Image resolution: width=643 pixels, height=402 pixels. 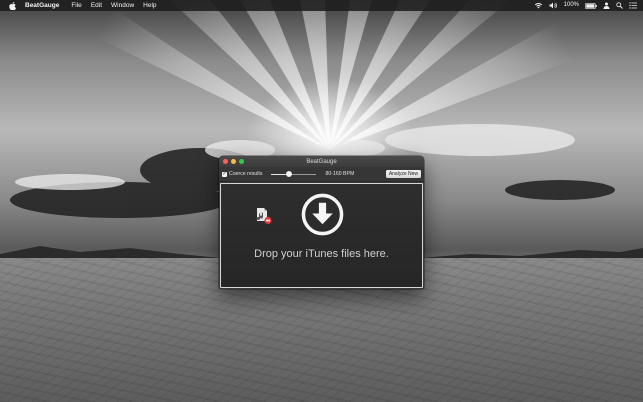 What do you see at coordinates (288, 174) in the screenshot?
I see `slider-thumb` at bounding box center [288, 174].